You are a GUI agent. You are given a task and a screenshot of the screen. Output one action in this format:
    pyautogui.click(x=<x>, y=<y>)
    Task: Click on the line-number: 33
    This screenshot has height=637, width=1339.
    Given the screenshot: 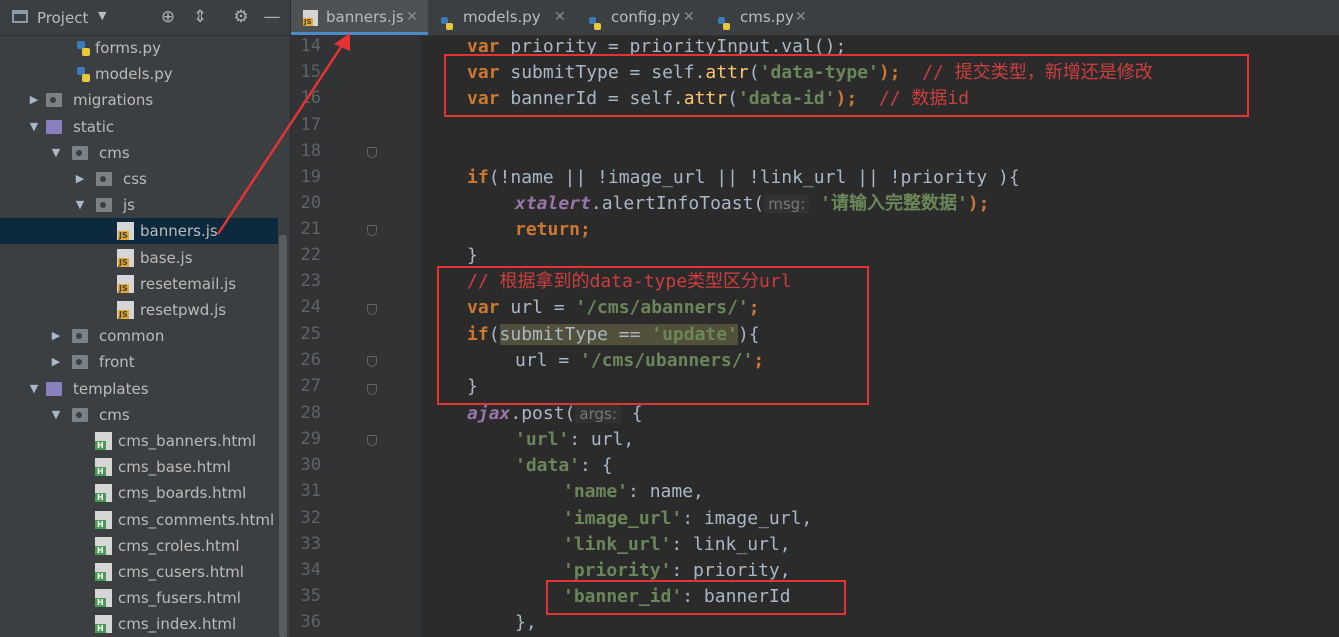 What is the action you would take?
    pyautogui.click(x=310, y=544)
    